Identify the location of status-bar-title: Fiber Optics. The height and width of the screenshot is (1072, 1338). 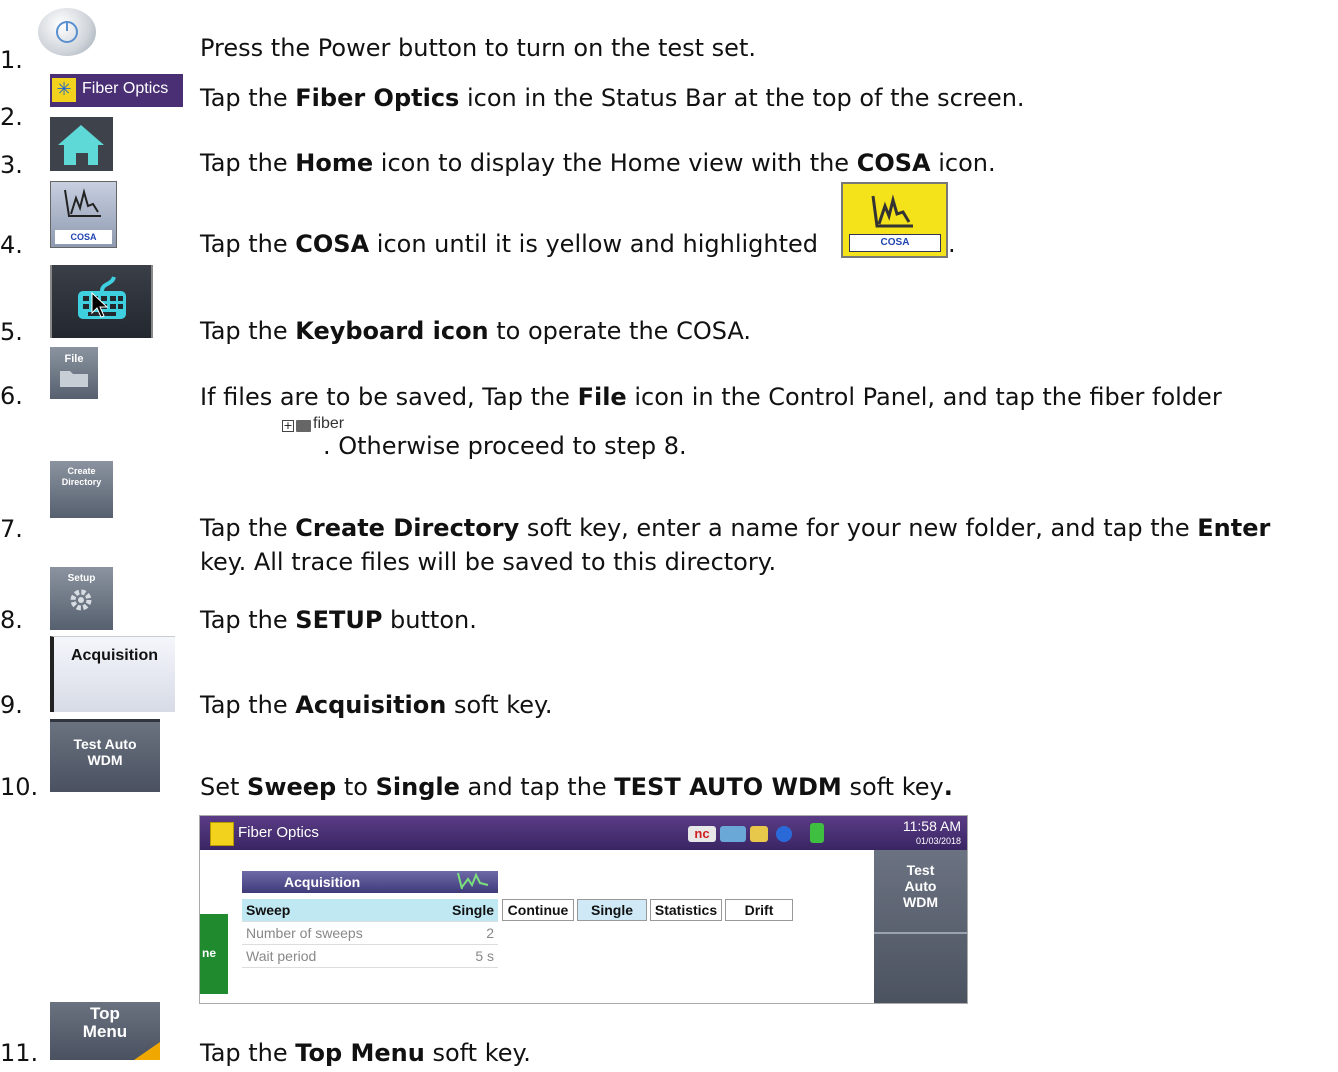
(278, 832).